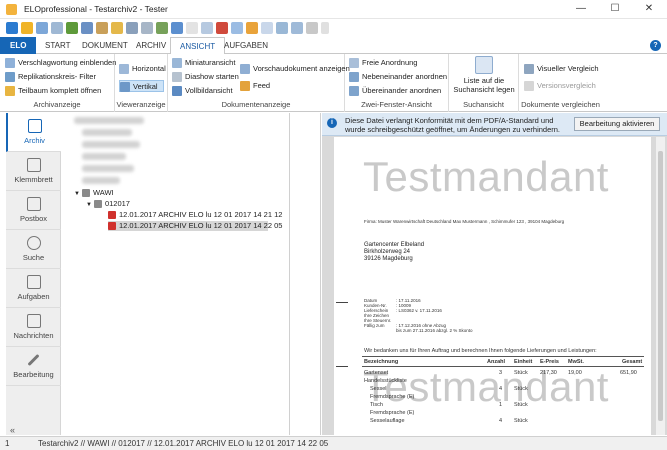 This screenshot has width=667, height=450. What do you see at coordinates (57, 104) in the screenshot?
I see `group-label: Archivanzeige` at bounding box center [57, 104].